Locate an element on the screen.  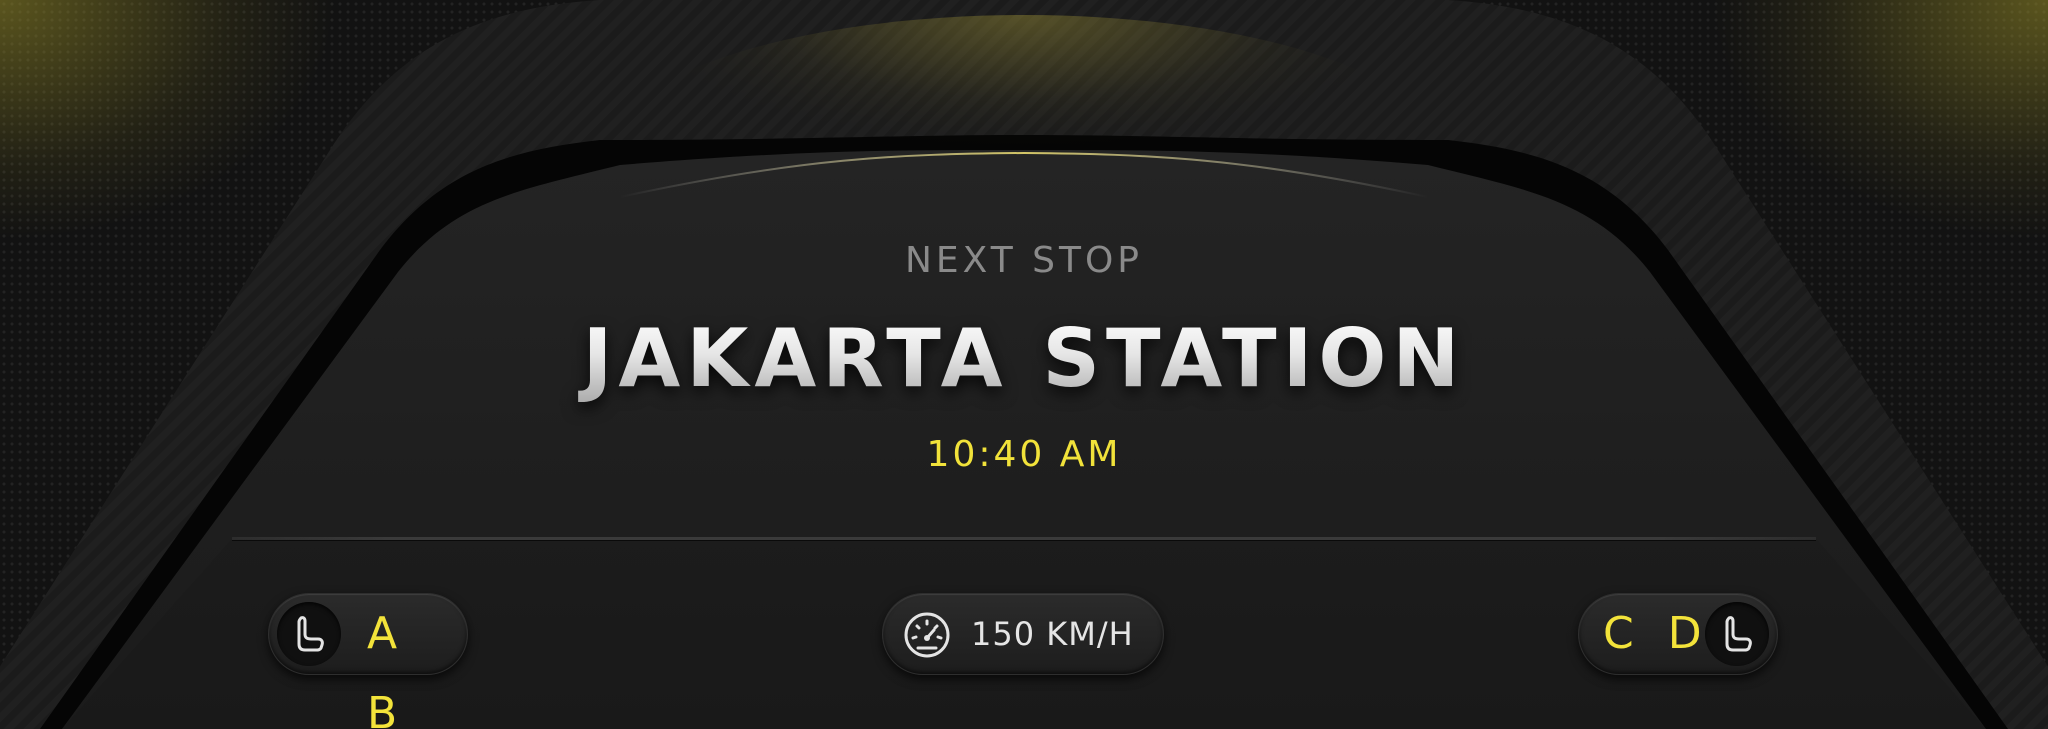
right-seats-label: C D is located at coordinates (1657, 633).